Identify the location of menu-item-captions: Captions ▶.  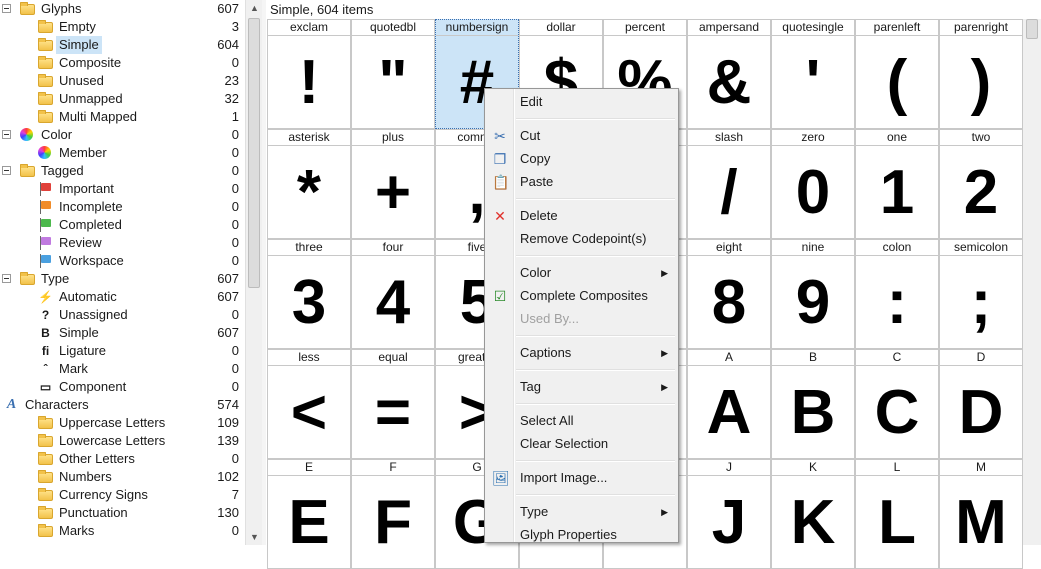
(581, 353).